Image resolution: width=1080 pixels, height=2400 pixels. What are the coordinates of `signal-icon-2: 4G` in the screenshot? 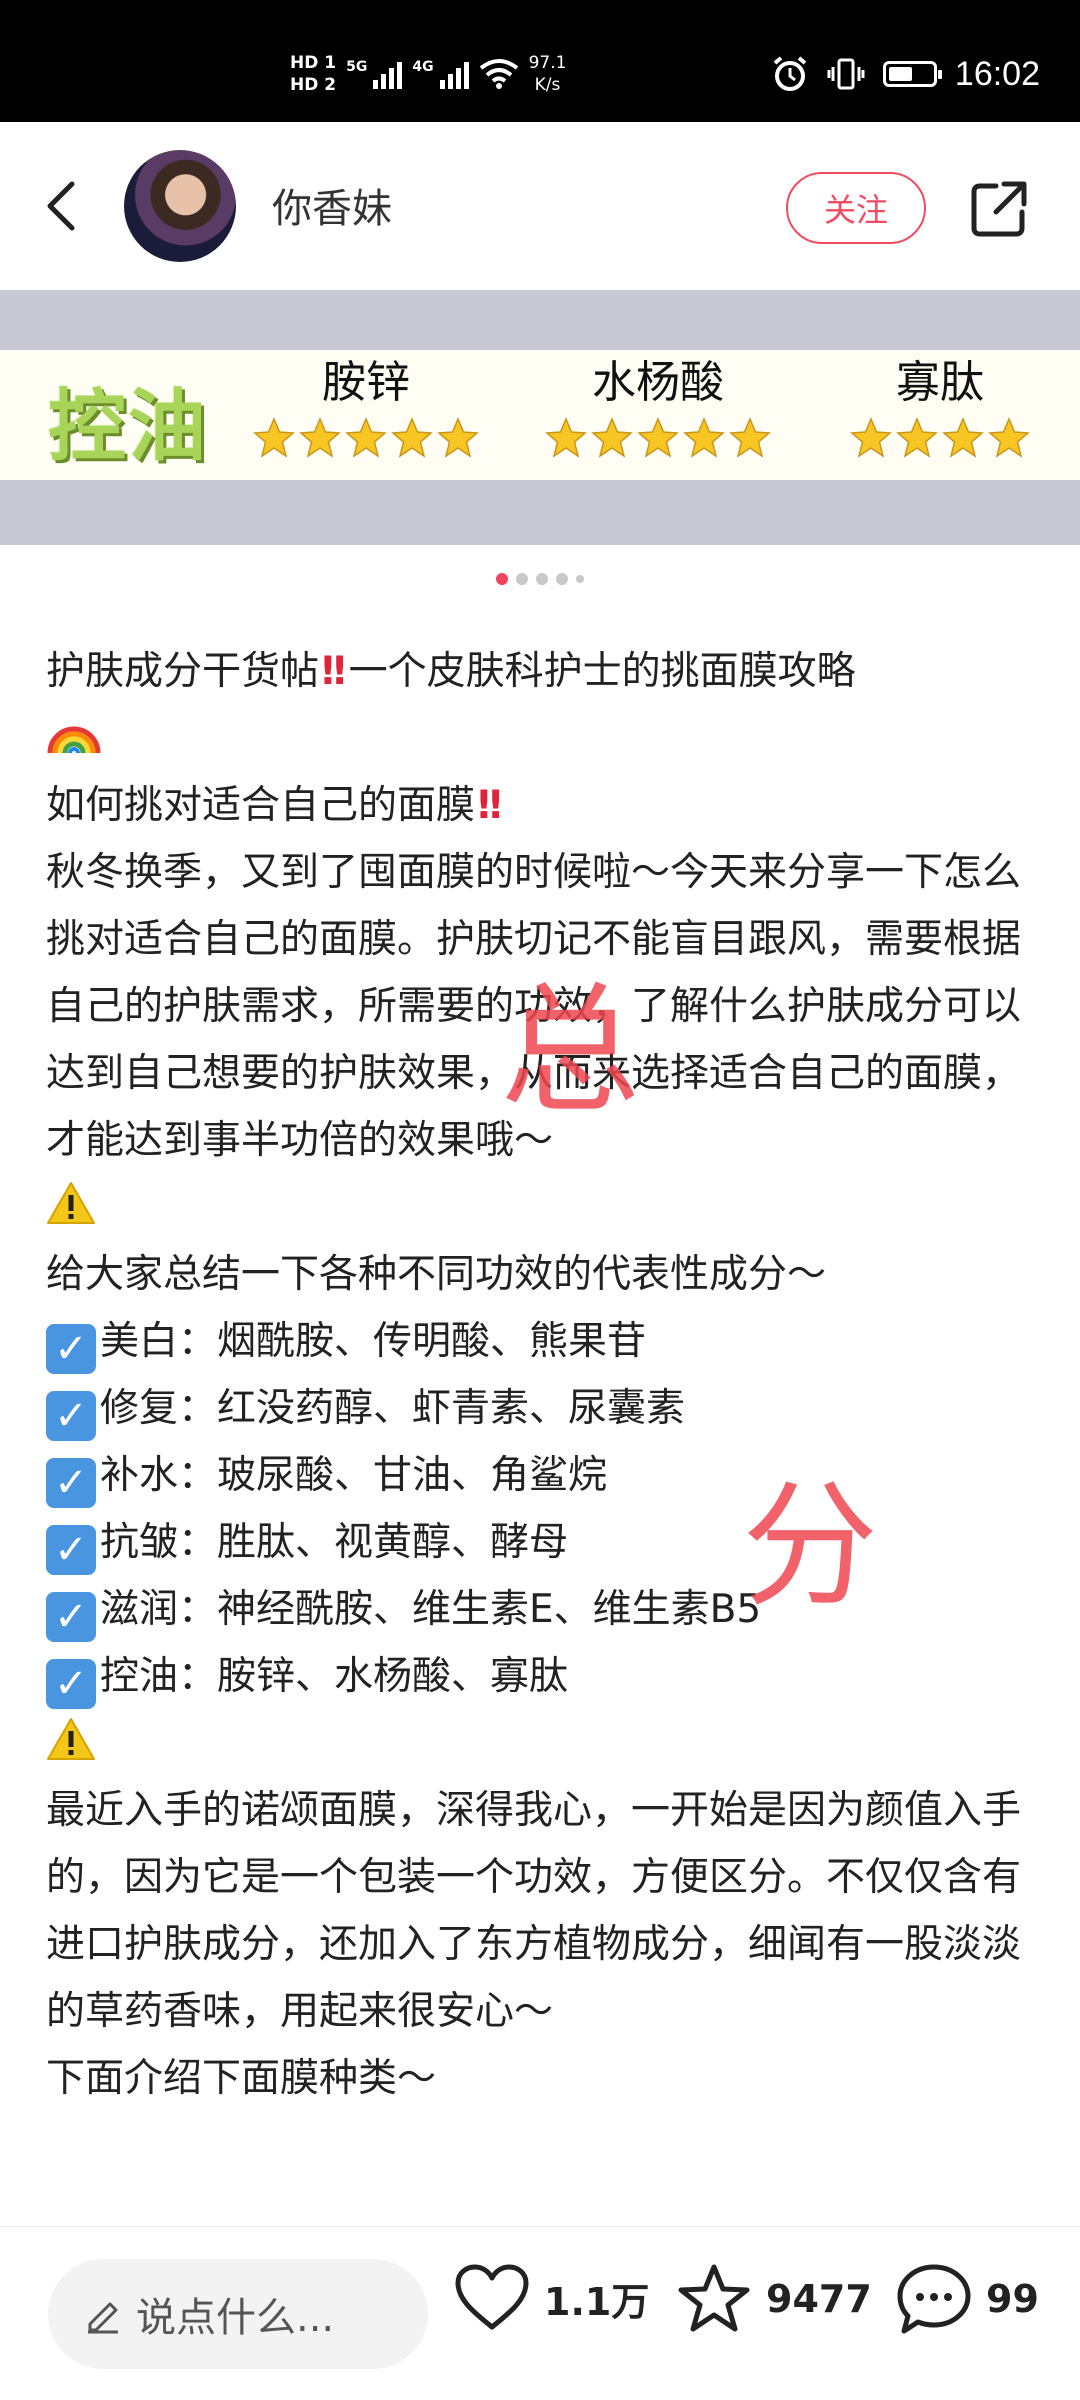 It's located at (440, 74).